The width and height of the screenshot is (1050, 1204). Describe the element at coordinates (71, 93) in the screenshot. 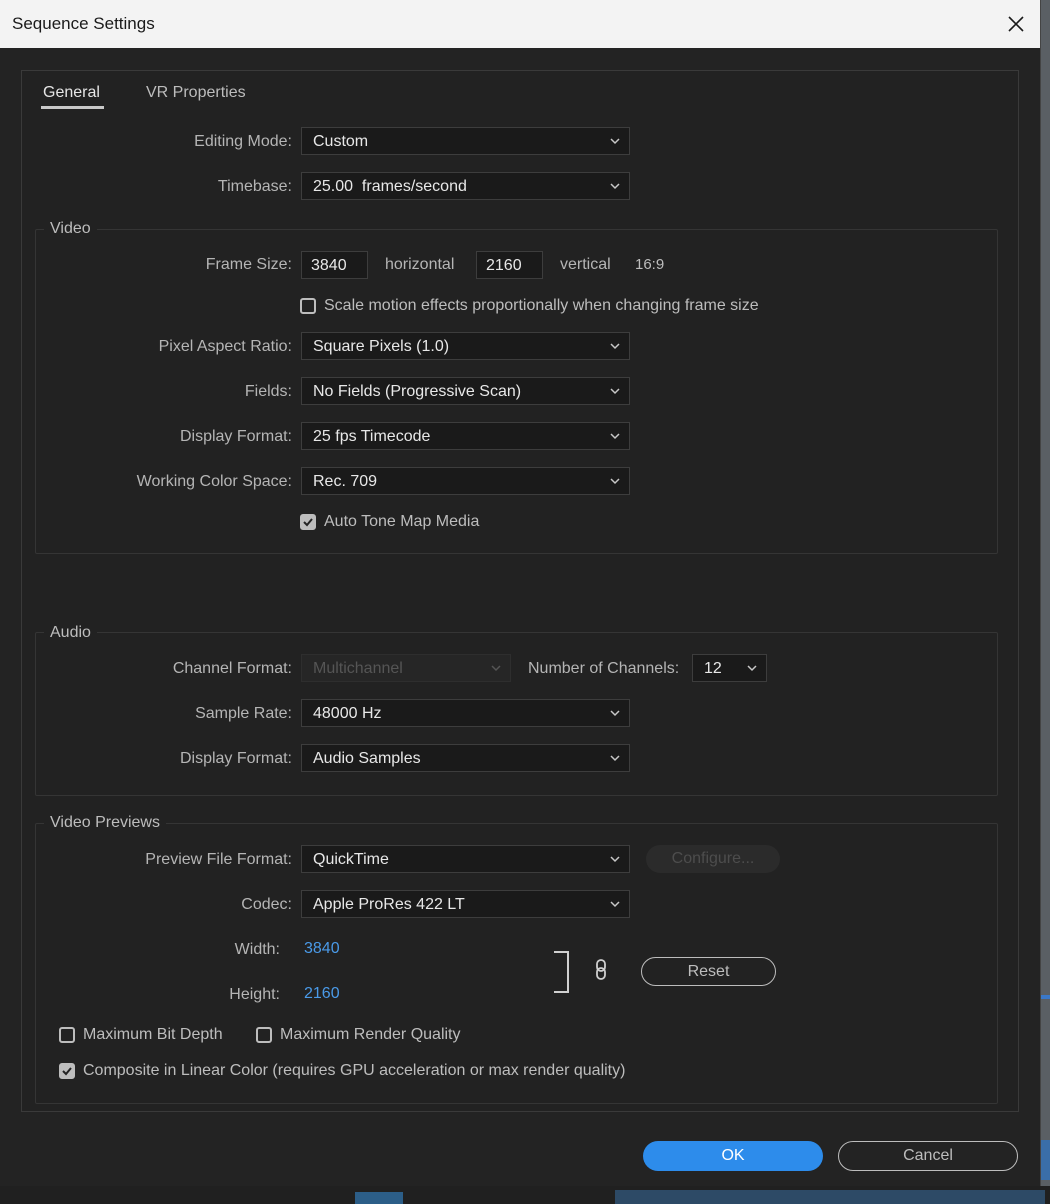

I see `tab-general: General` at that location.